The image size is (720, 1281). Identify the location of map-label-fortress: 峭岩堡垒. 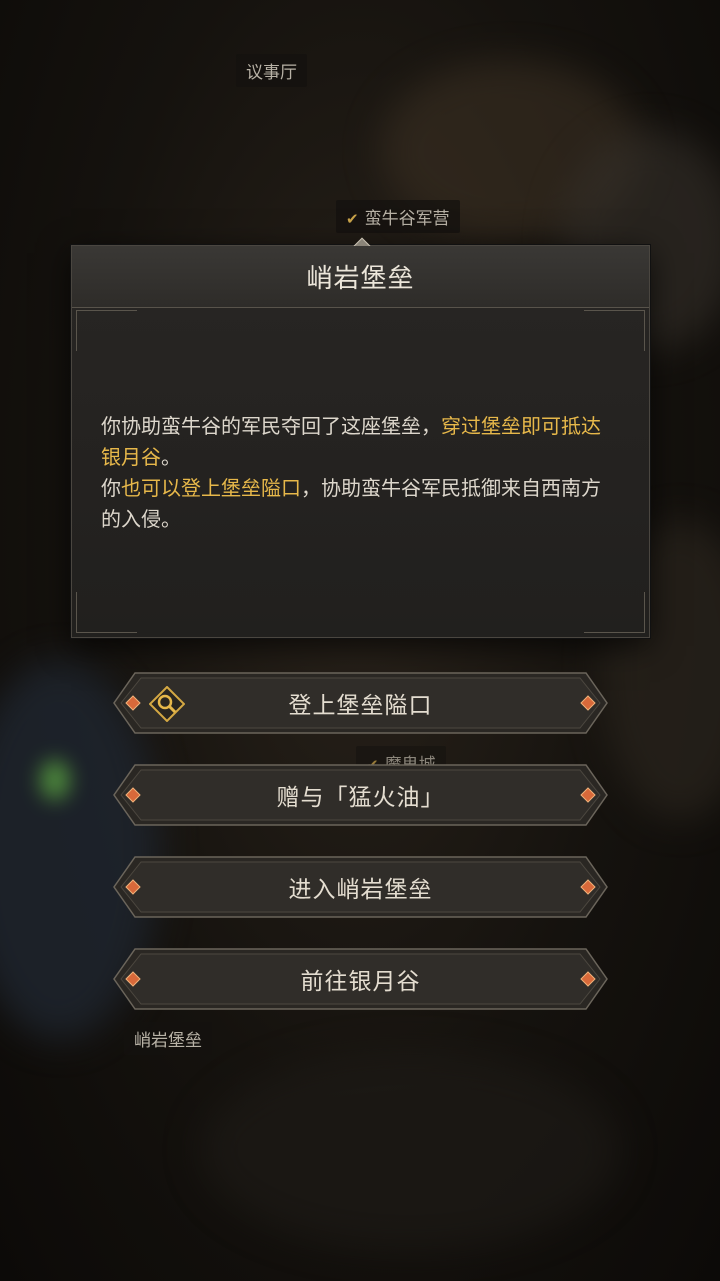
(168, 1038).